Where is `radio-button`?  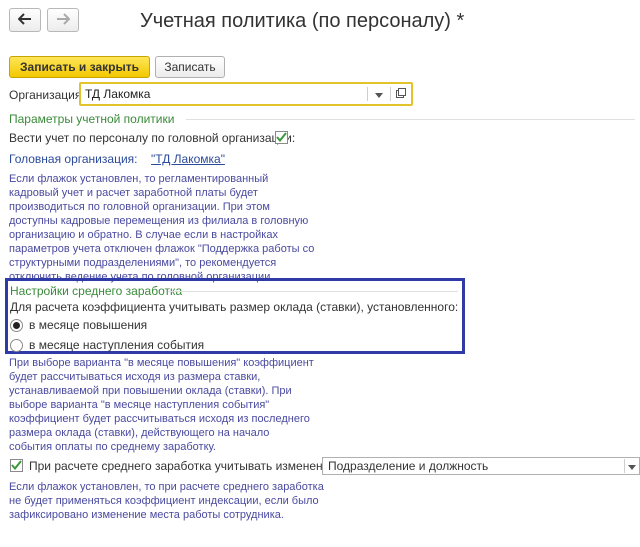
radio-button is located at coordinates (16, 345).